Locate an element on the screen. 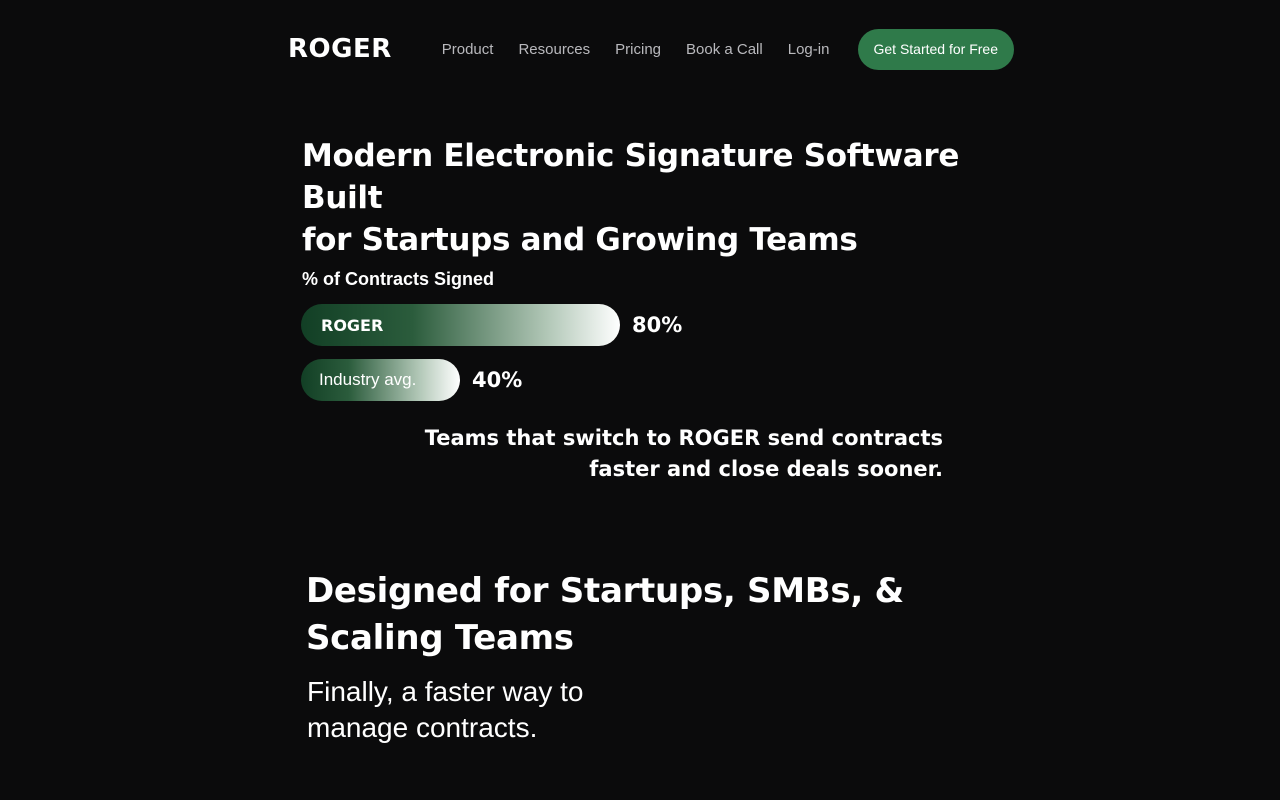 This screenshot has height=800, width=1280. nav-link-login: Log-in is located at coordinates (809, 49).